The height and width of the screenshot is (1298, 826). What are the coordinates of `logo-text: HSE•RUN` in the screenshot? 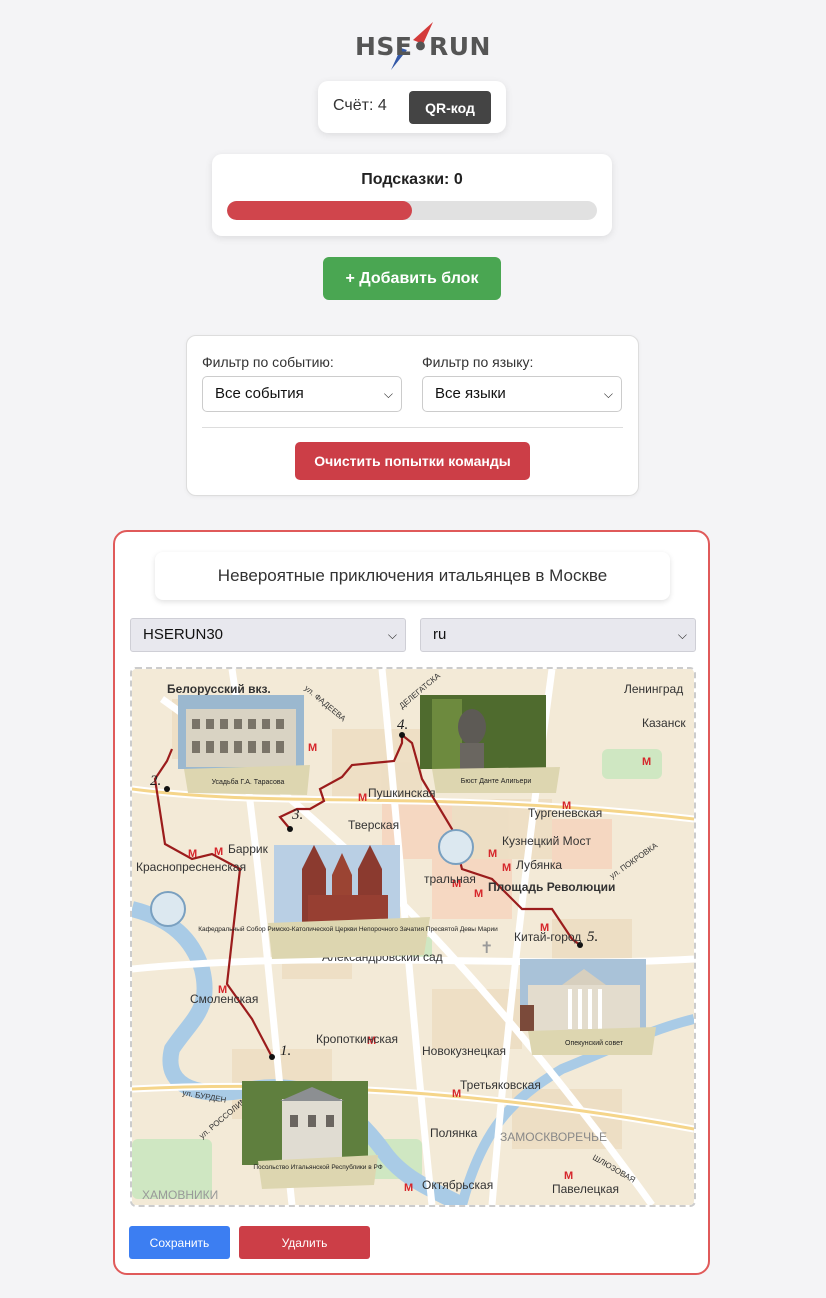 It's located at (423, 46).